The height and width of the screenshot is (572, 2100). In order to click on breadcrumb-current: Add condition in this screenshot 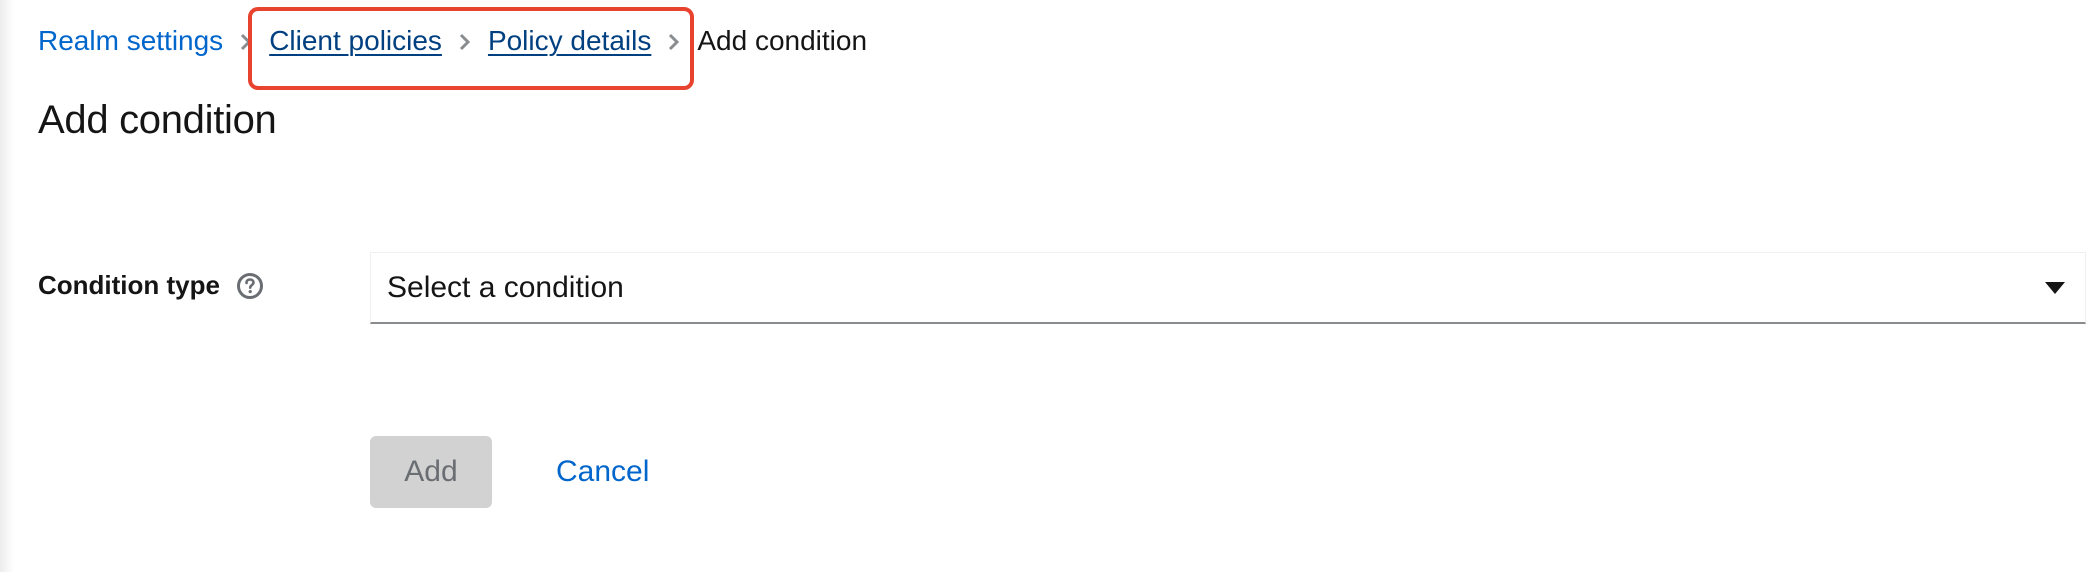, I will do `click(782, 40)`.